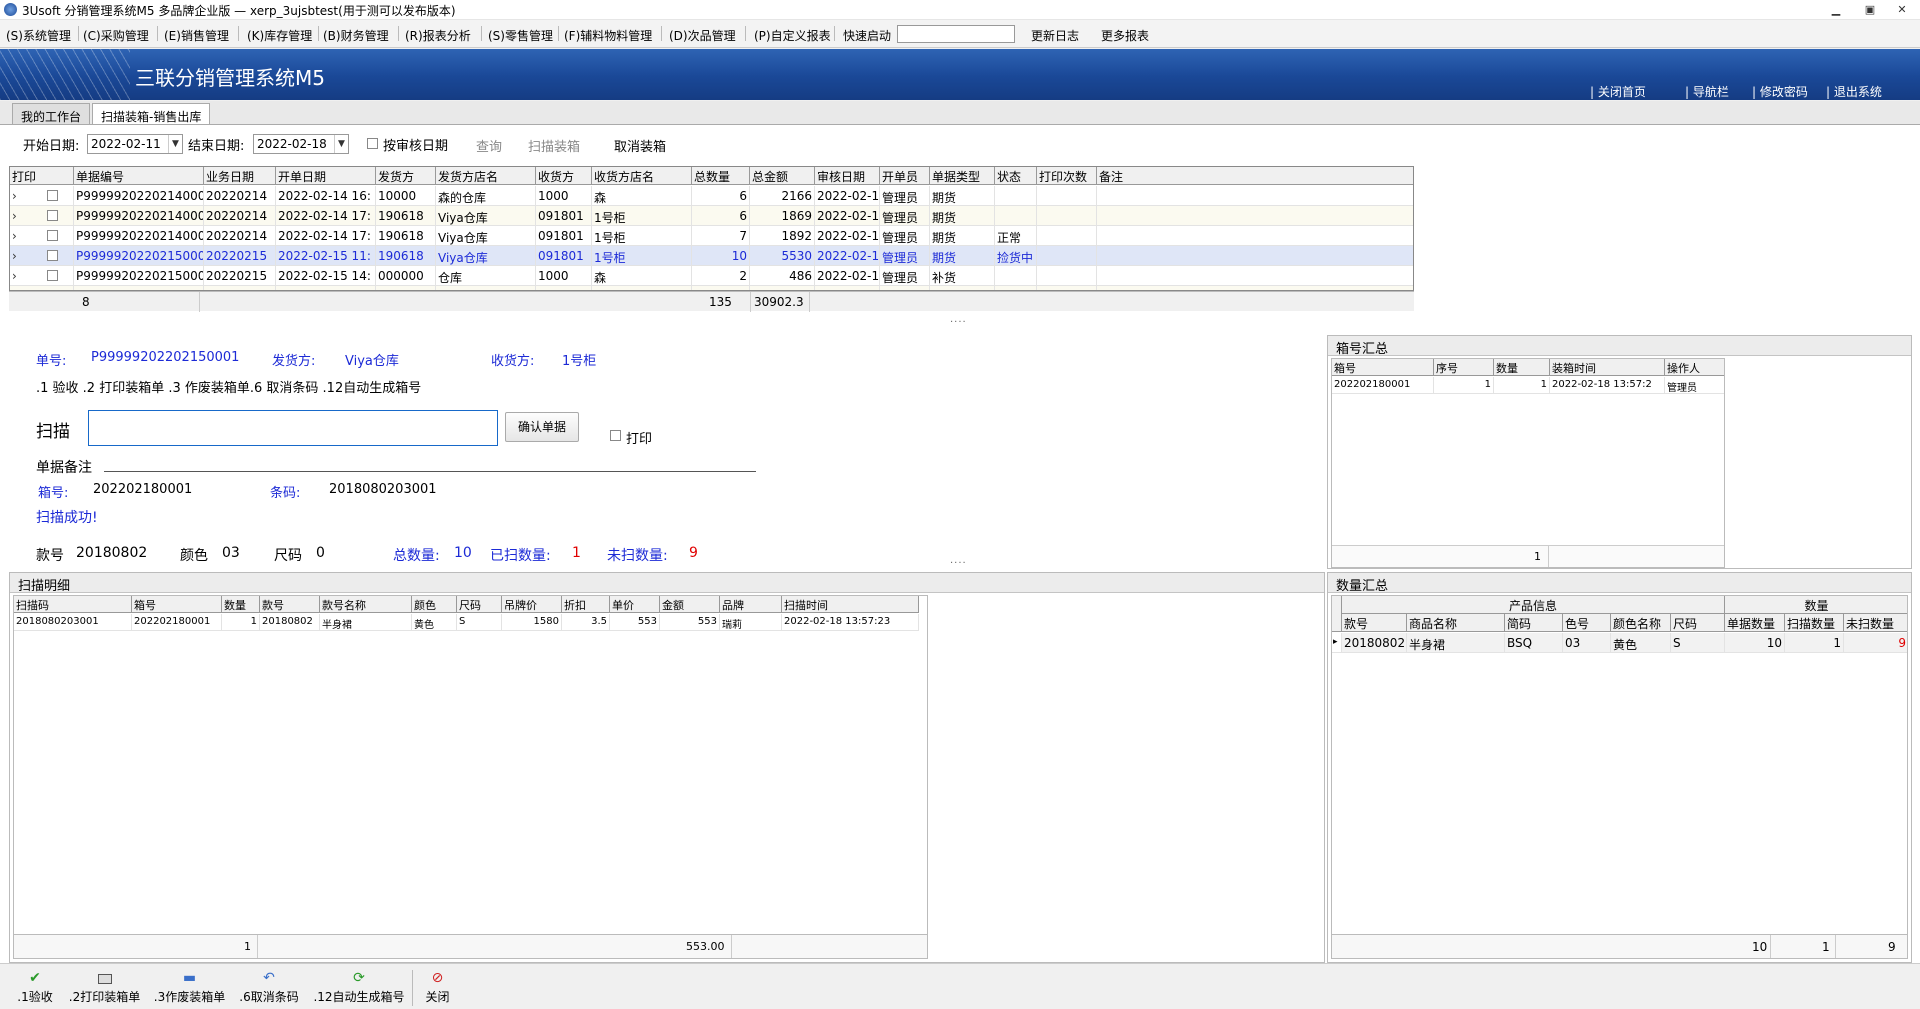 Image resolution: width=1920 pixels, height=1009 pixels. What do you see at coordinates (1055, 35) in the screenshot?
I see `changelog-link: 更新日志` at bounding box center [1055, 35].